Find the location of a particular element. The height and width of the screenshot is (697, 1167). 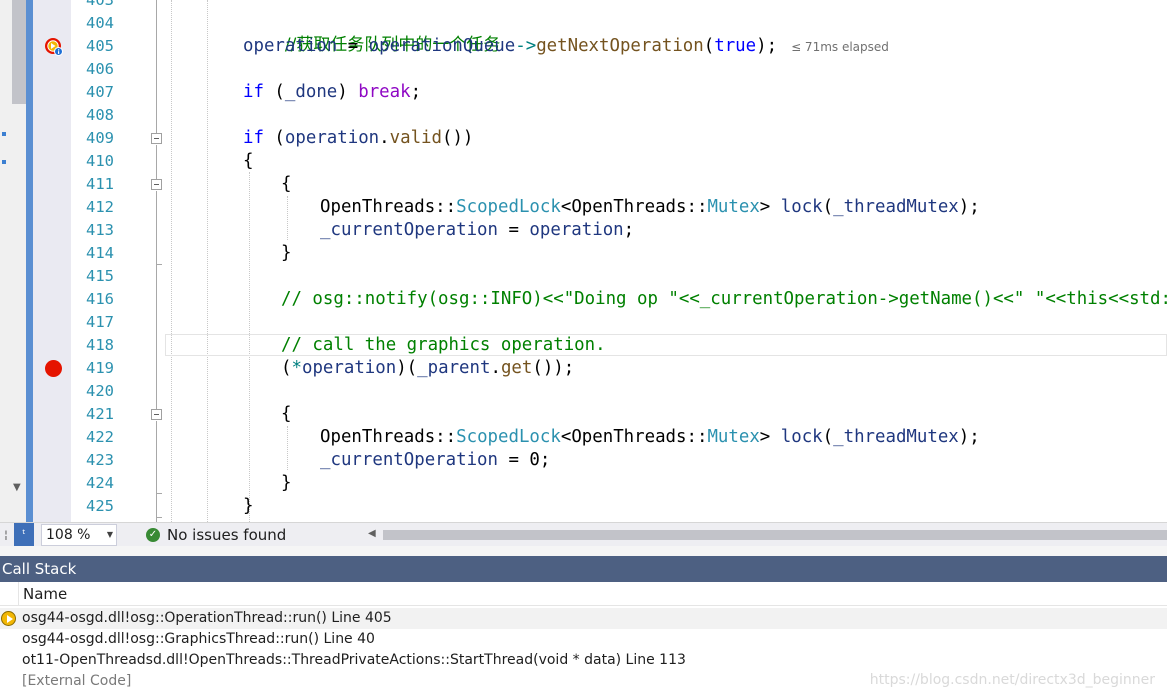

navigation-toggle-button: ᵗ is located at coordinates (24, 534).